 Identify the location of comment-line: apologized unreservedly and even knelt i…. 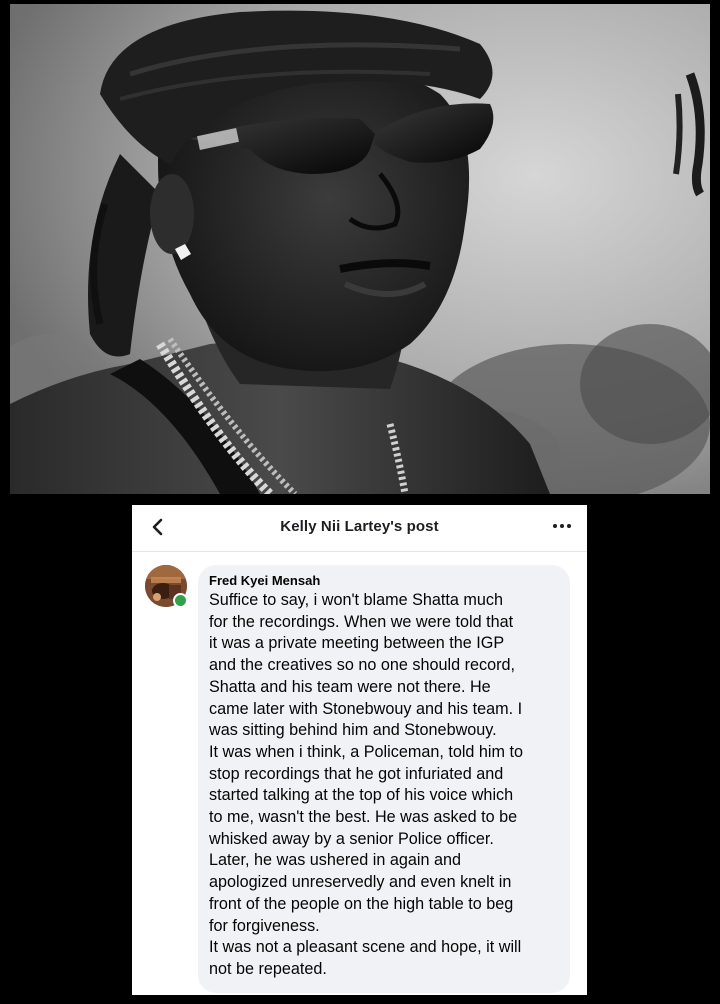
(360, 882).